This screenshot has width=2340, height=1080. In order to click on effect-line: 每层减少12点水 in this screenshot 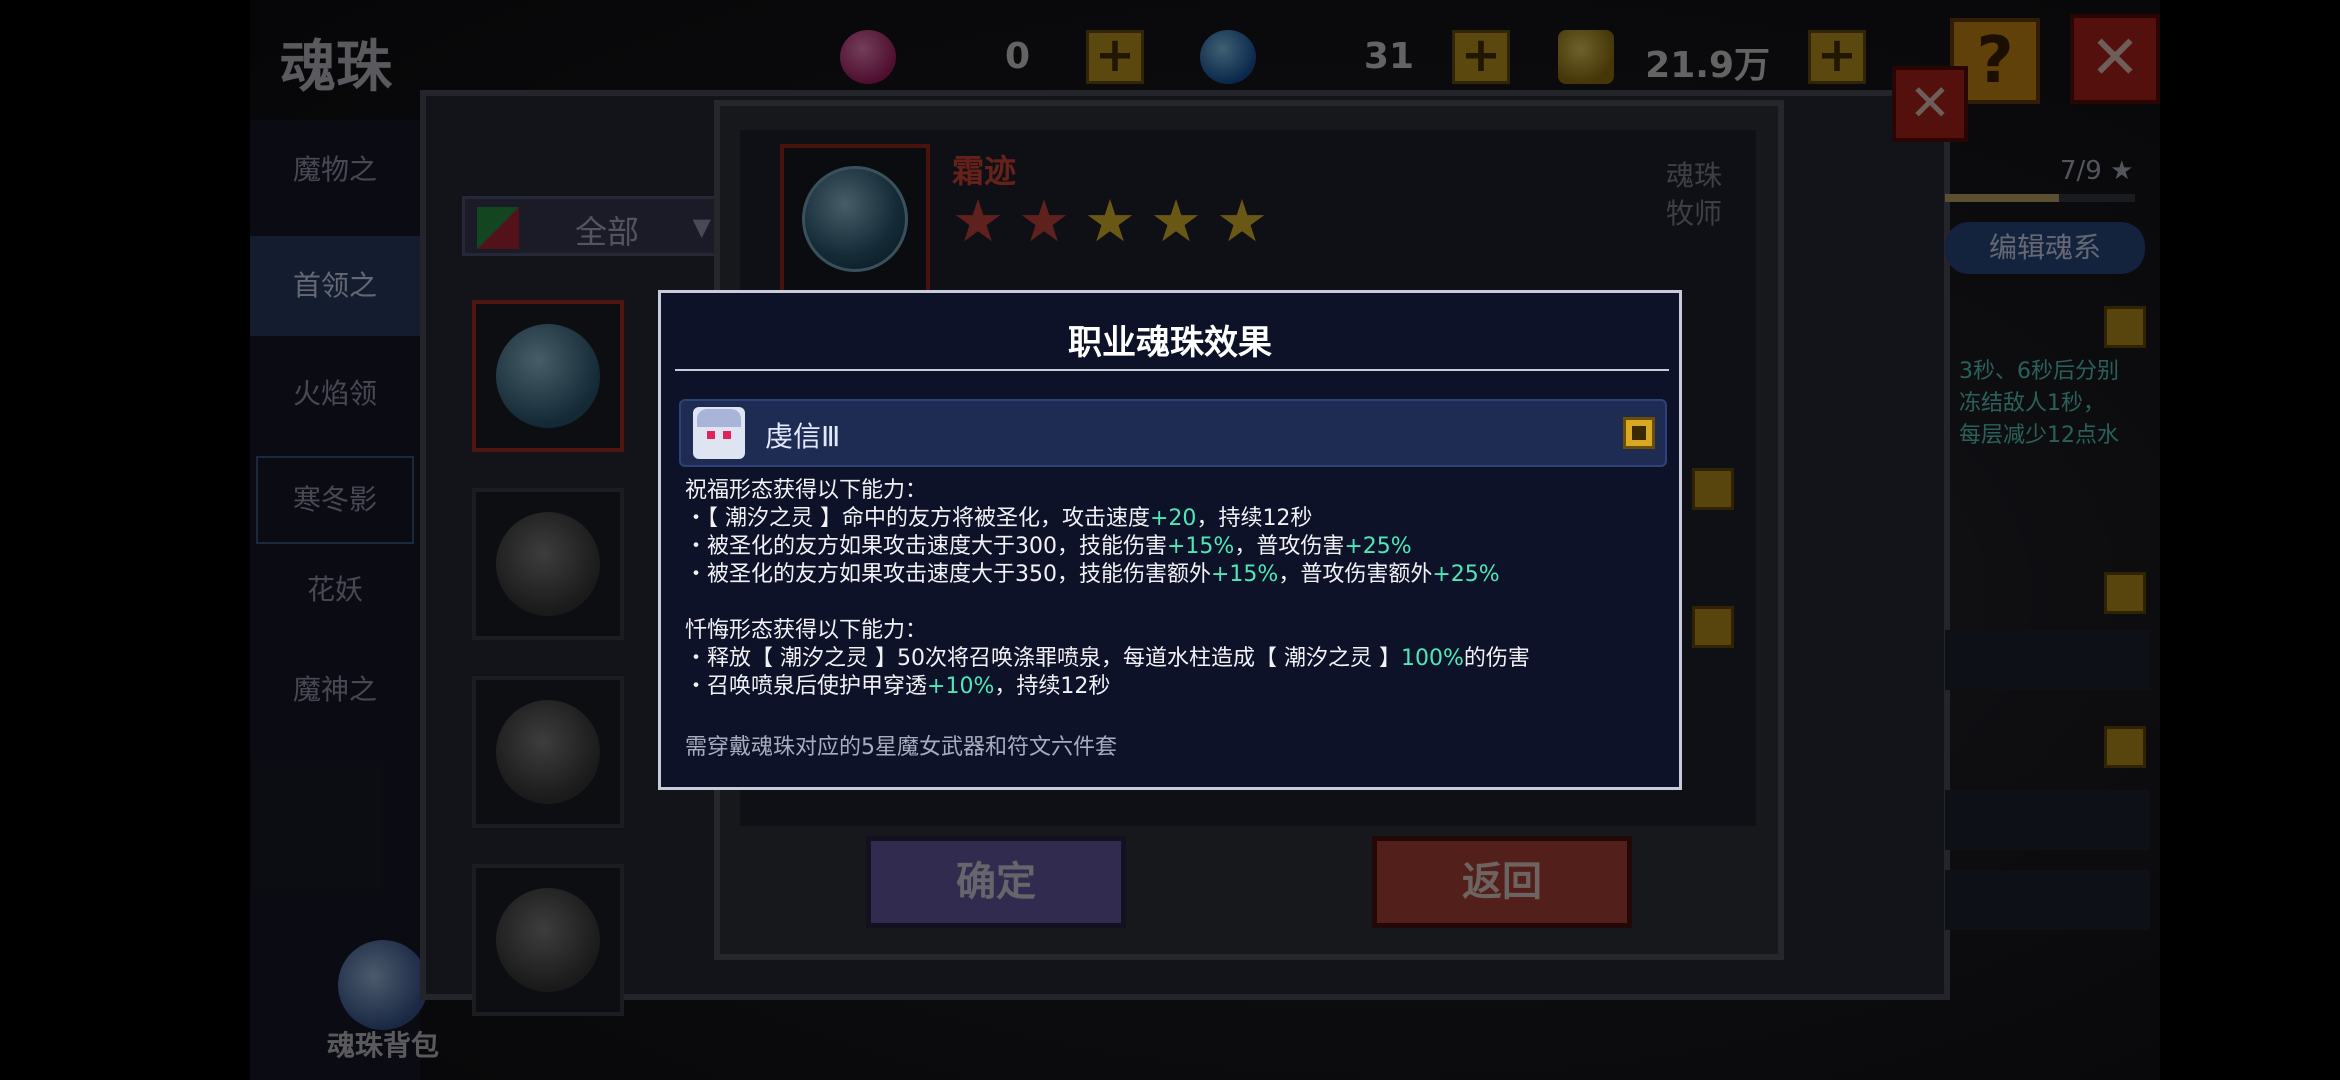, I will do `click(2039, 435)`.